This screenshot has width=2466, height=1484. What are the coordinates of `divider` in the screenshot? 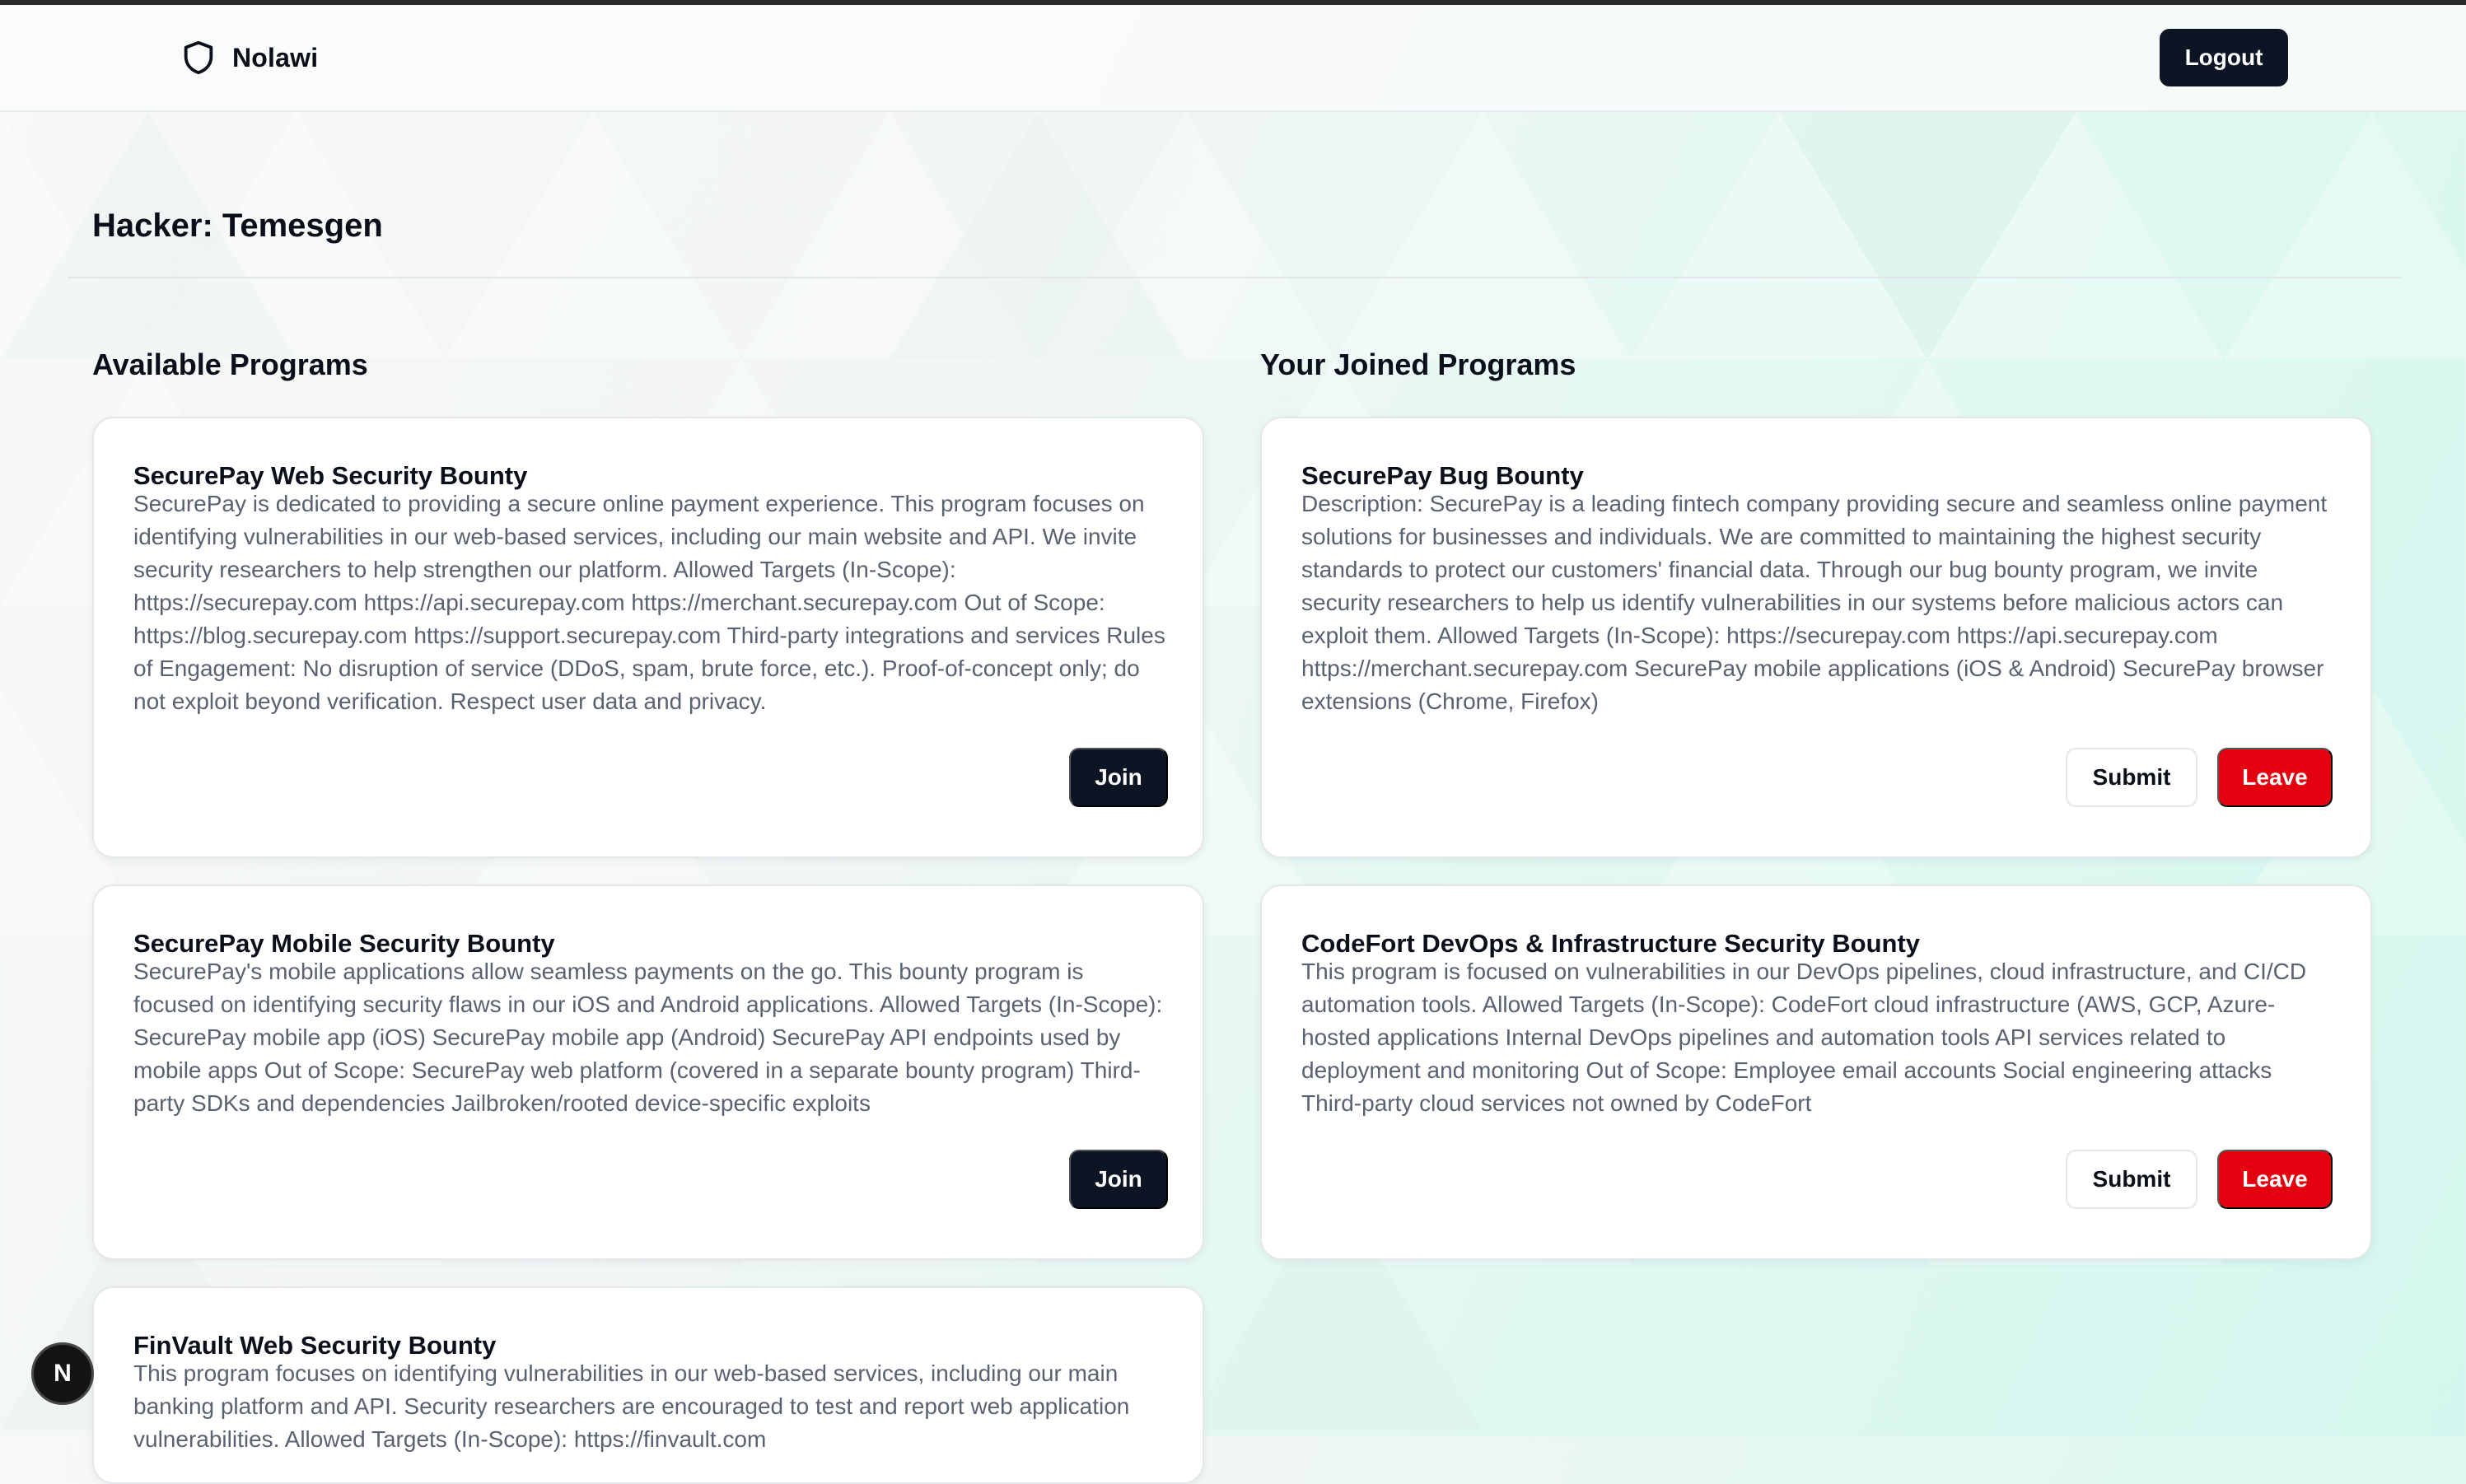 It's located at (1235, 277).